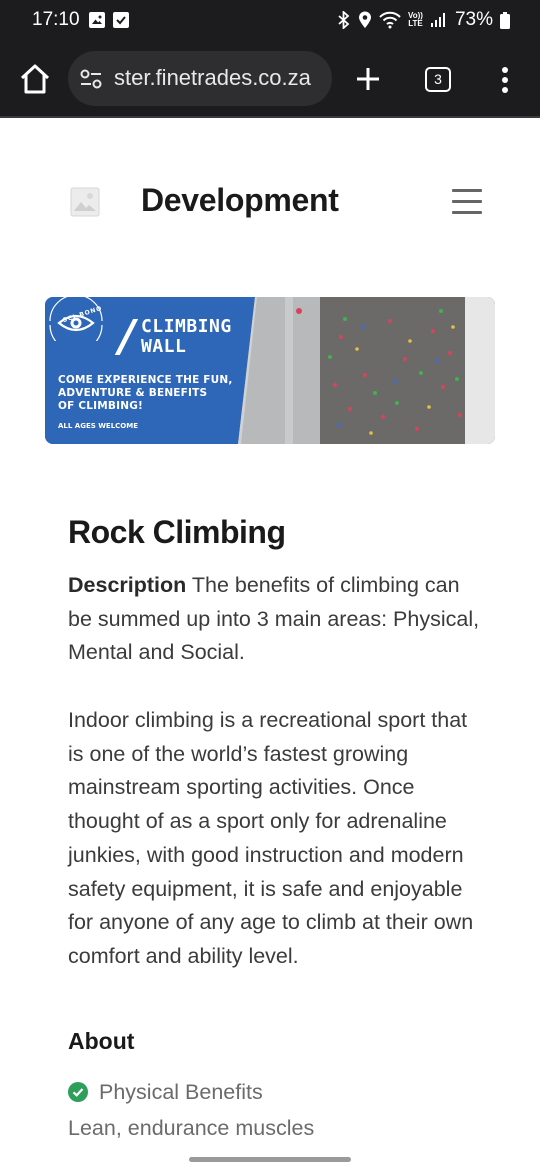 This screenshot has height=1170, width=540. I want to click on banner-title: CLIMBING WALL, so click(186, 336).